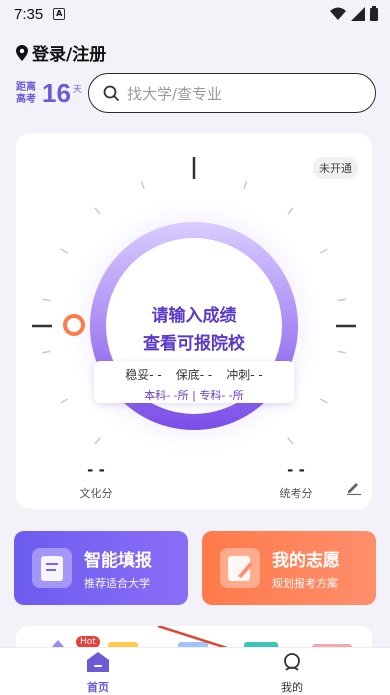 The height and width of the screenshot is (695, 390). I want to click on culture-score-label: 文化分, so click(96, 493).